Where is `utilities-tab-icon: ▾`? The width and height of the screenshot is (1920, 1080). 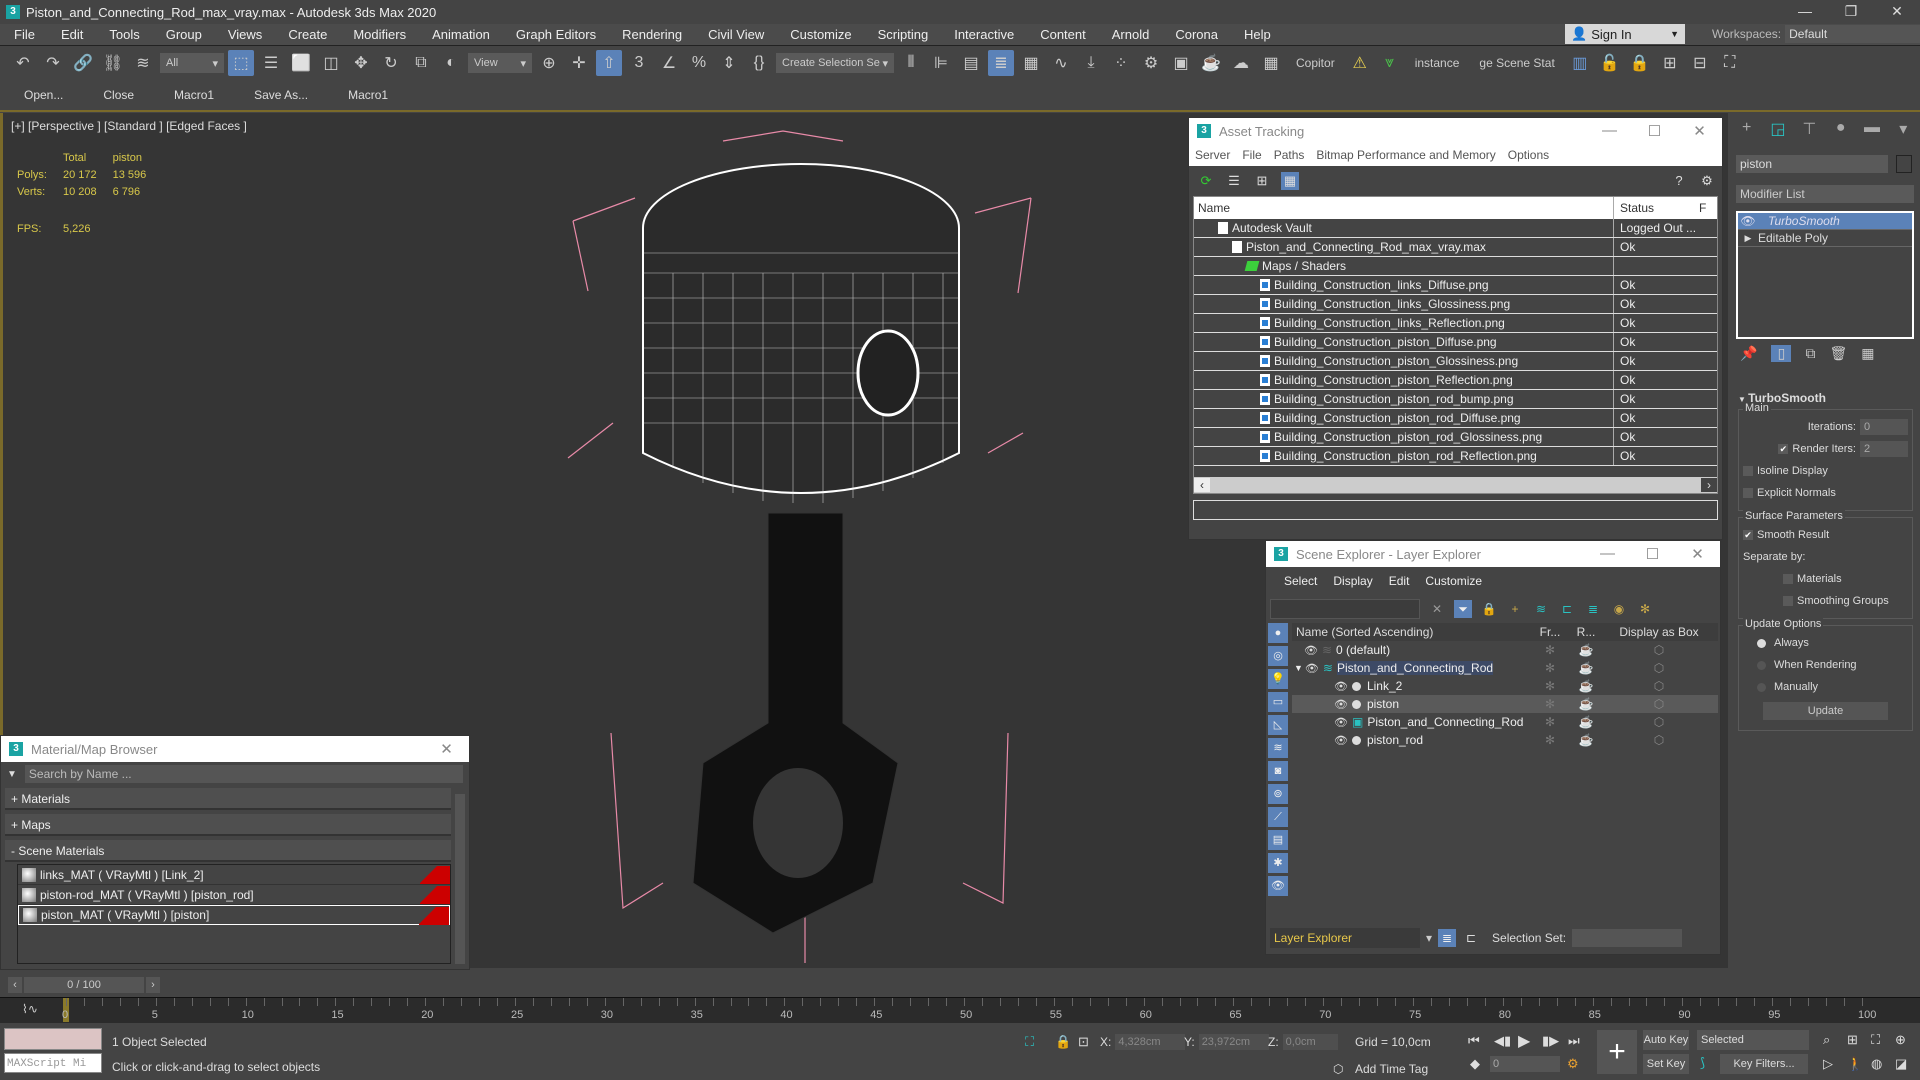
utilities-tab-icon: ▾ is located at coordinates (1903, 130).